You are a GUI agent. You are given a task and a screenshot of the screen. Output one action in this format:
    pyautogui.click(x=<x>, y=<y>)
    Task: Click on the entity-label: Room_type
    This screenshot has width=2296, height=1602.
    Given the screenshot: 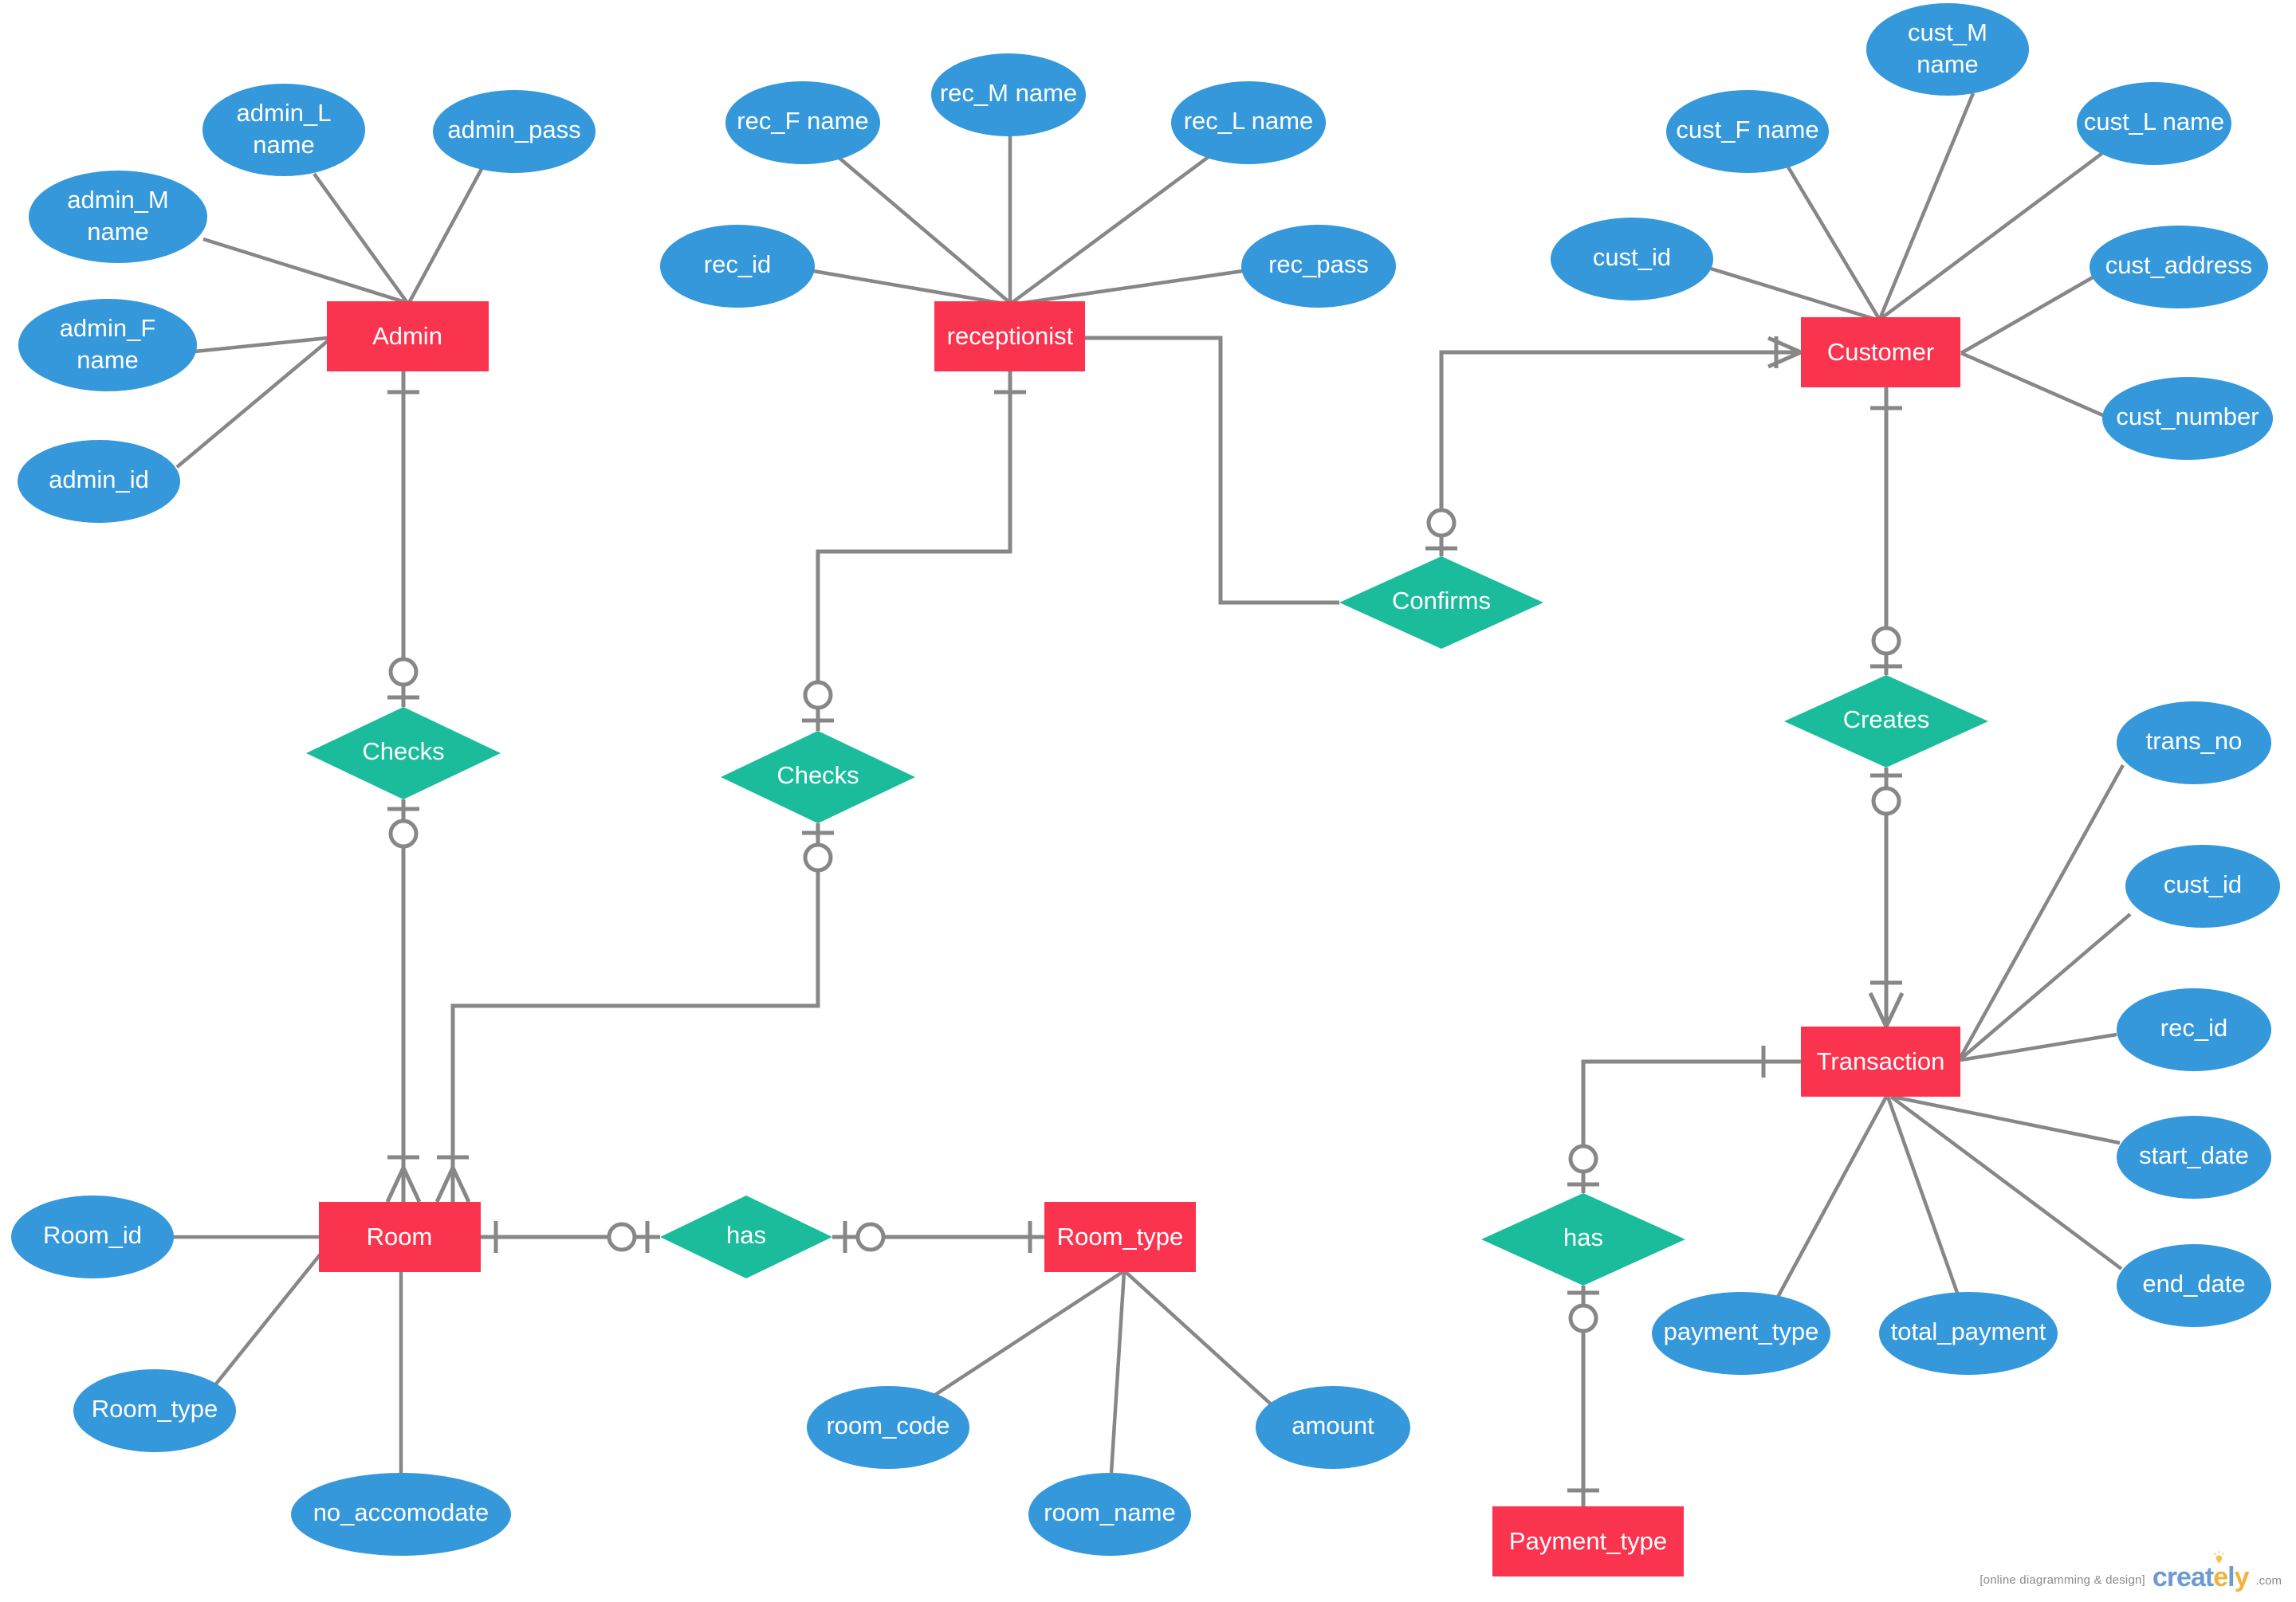 What is the action you would take?
    pyautogui.click(x=1120, y=1237)
    